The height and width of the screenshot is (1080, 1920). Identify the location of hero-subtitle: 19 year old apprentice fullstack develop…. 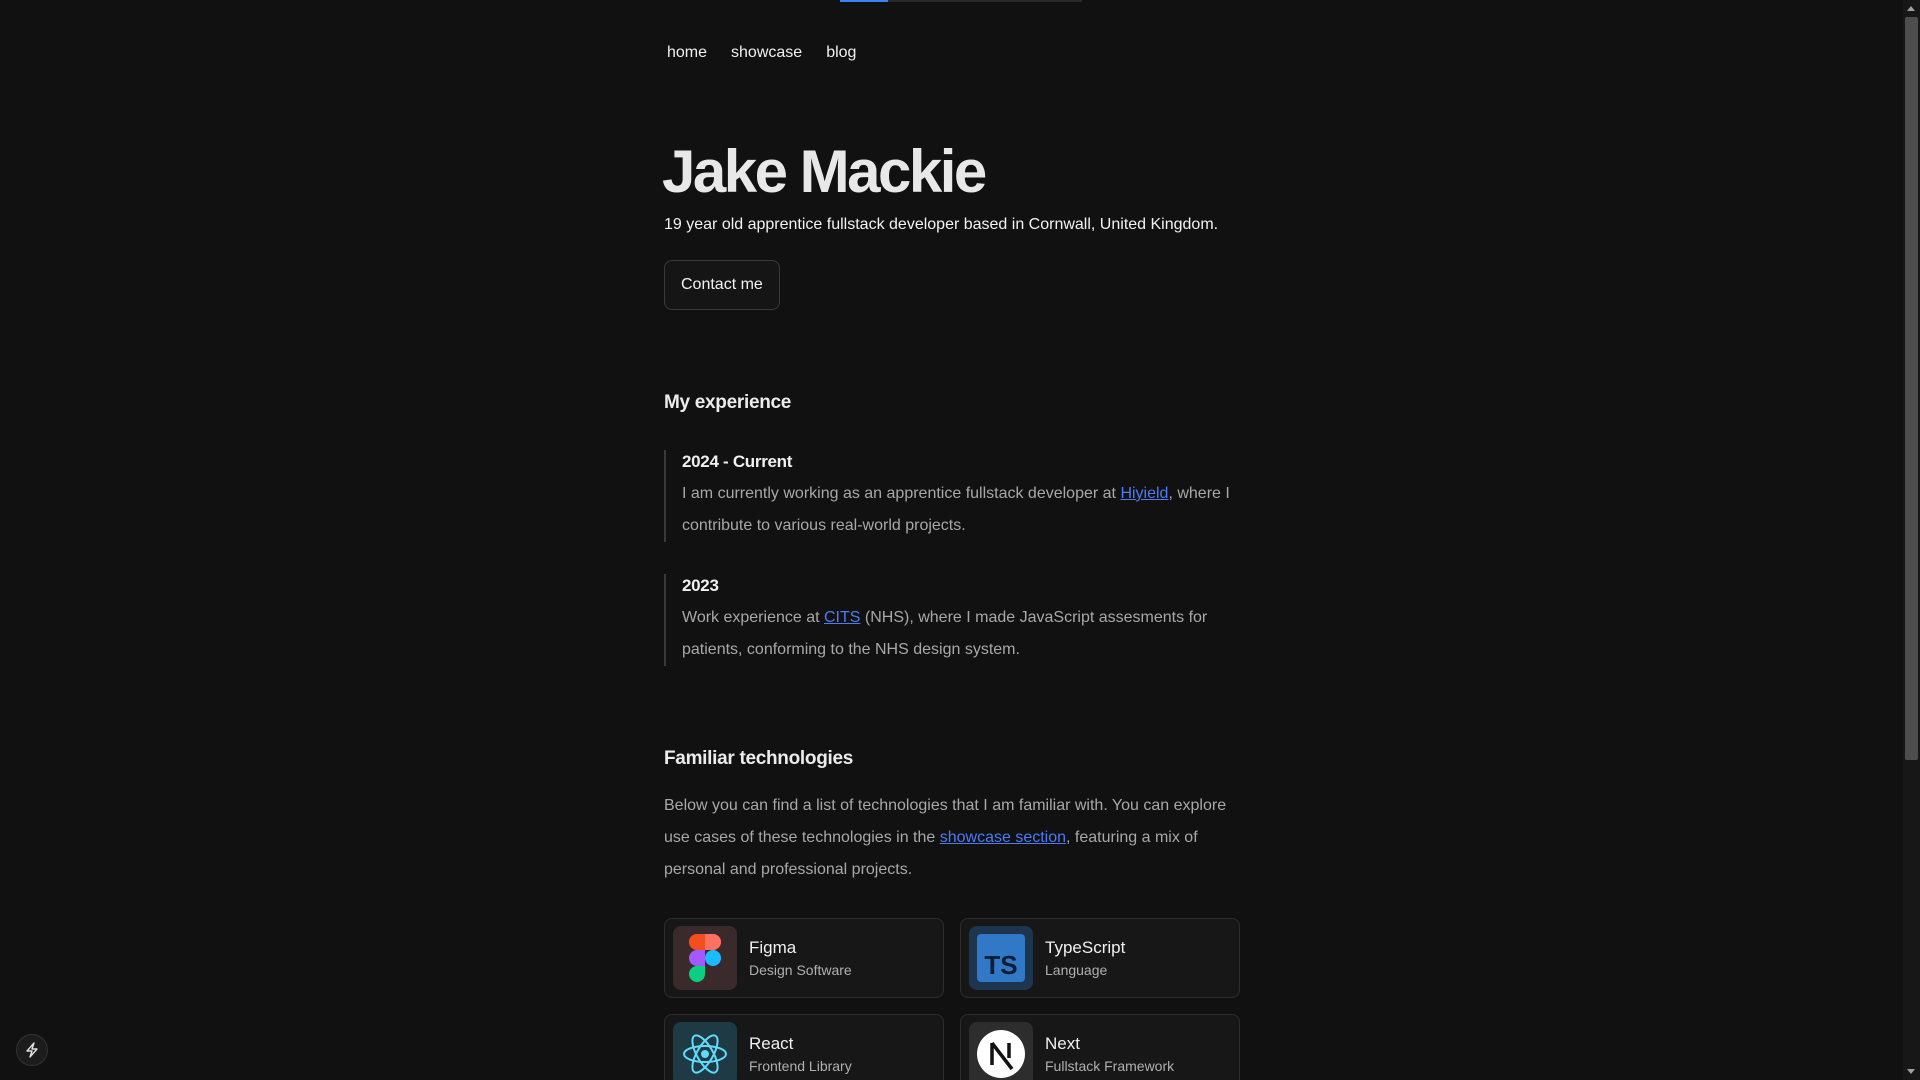
(941, 224).